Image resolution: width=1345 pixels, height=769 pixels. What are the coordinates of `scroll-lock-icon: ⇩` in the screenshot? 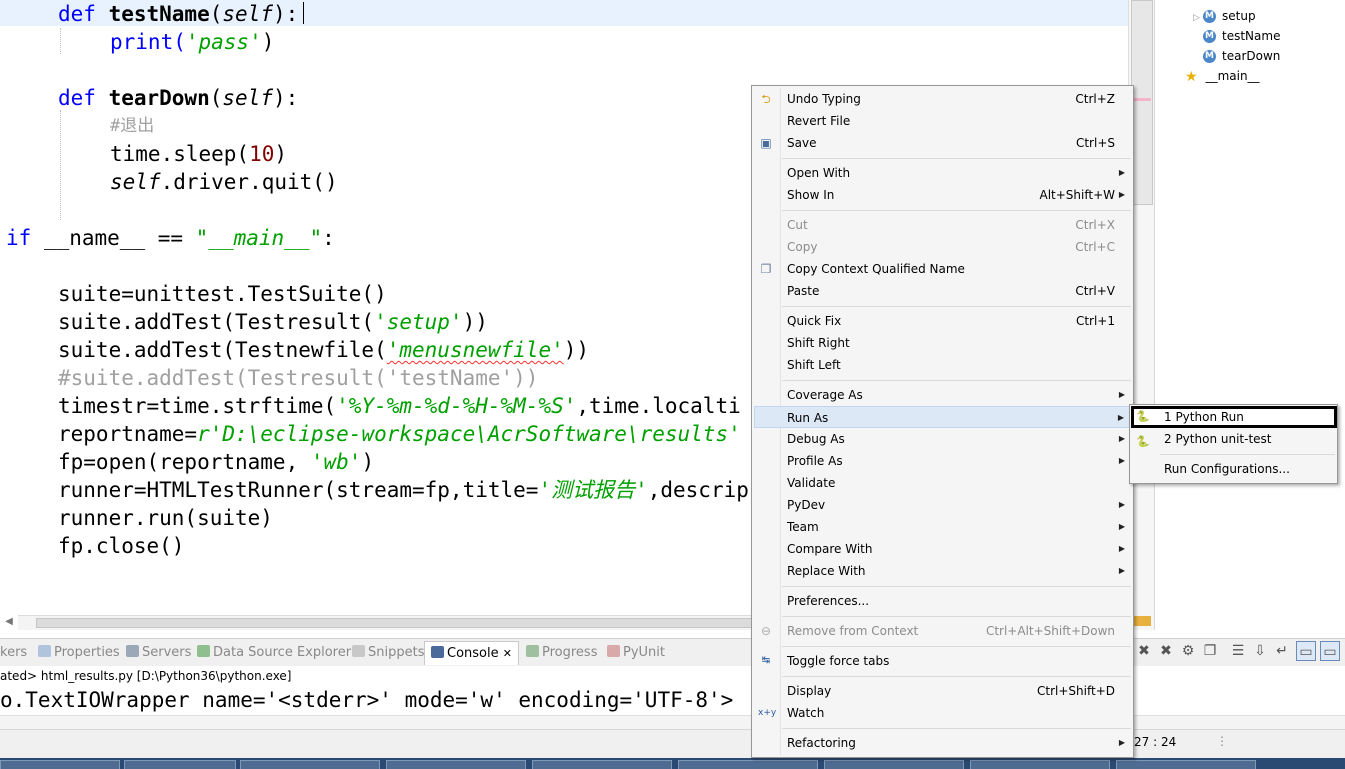 It's located at (1260, 651).